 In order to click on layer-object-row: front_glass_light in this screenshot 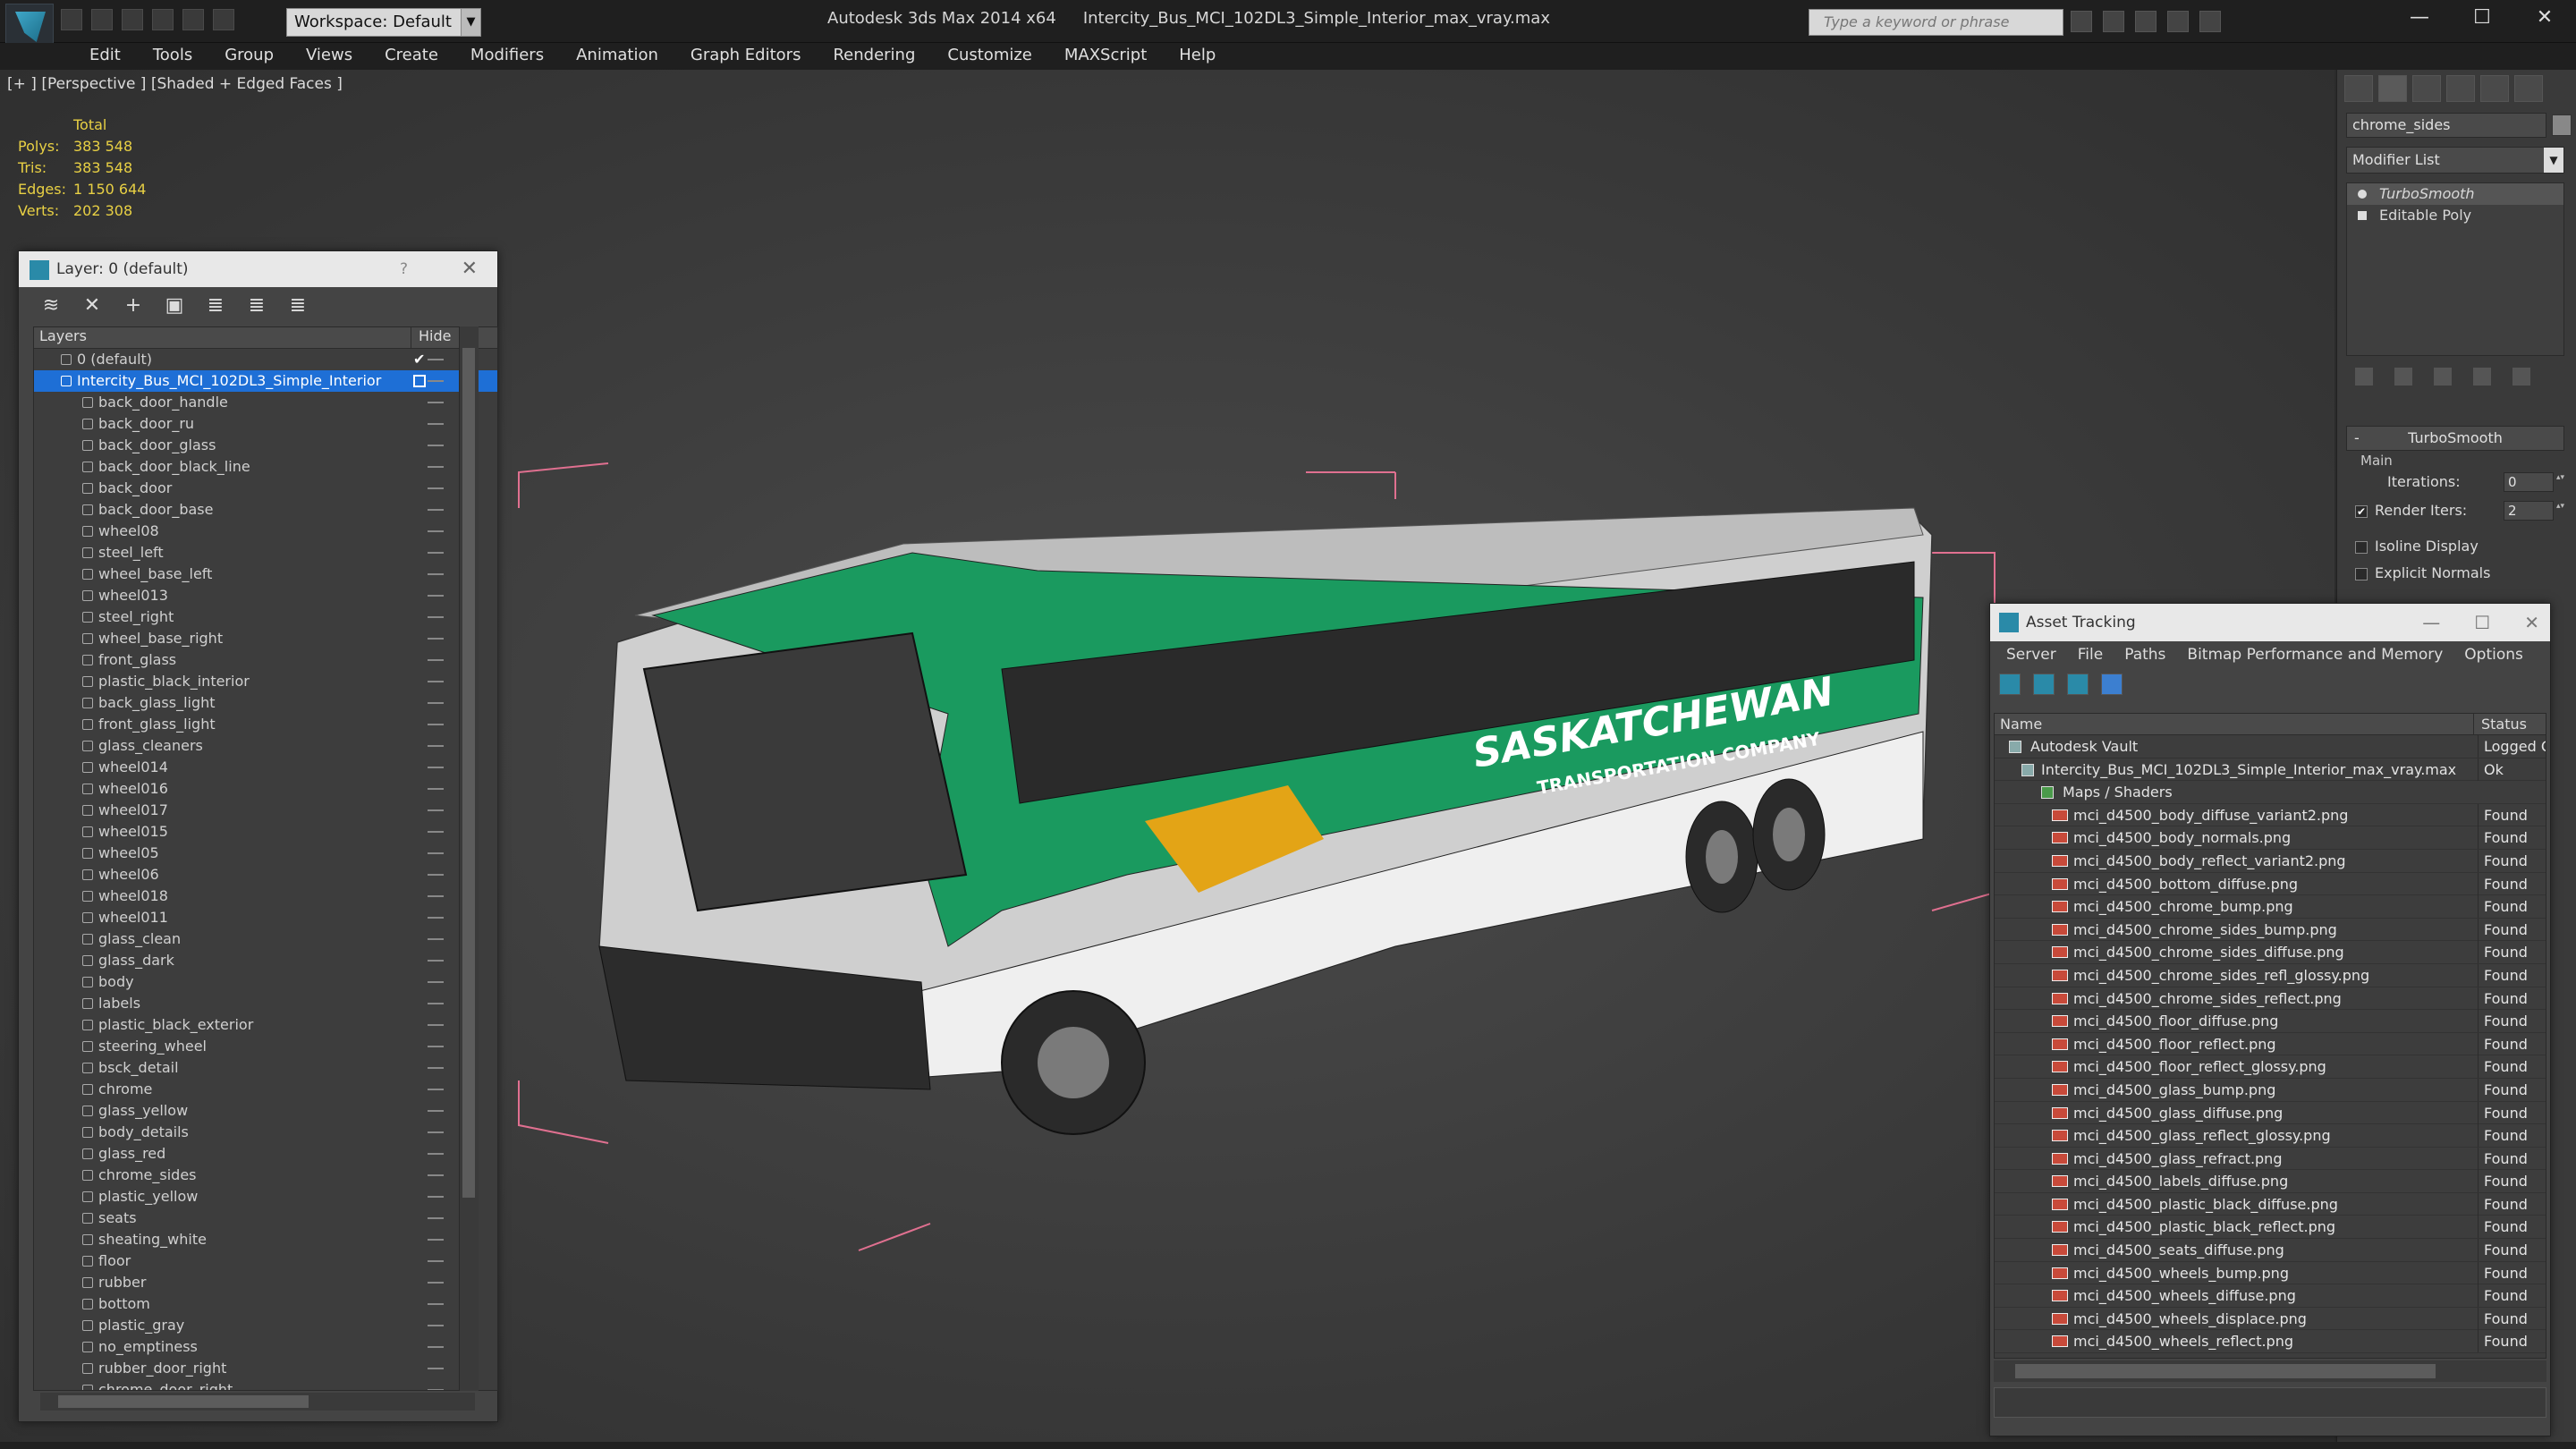, I will do `click(265, 724)`.